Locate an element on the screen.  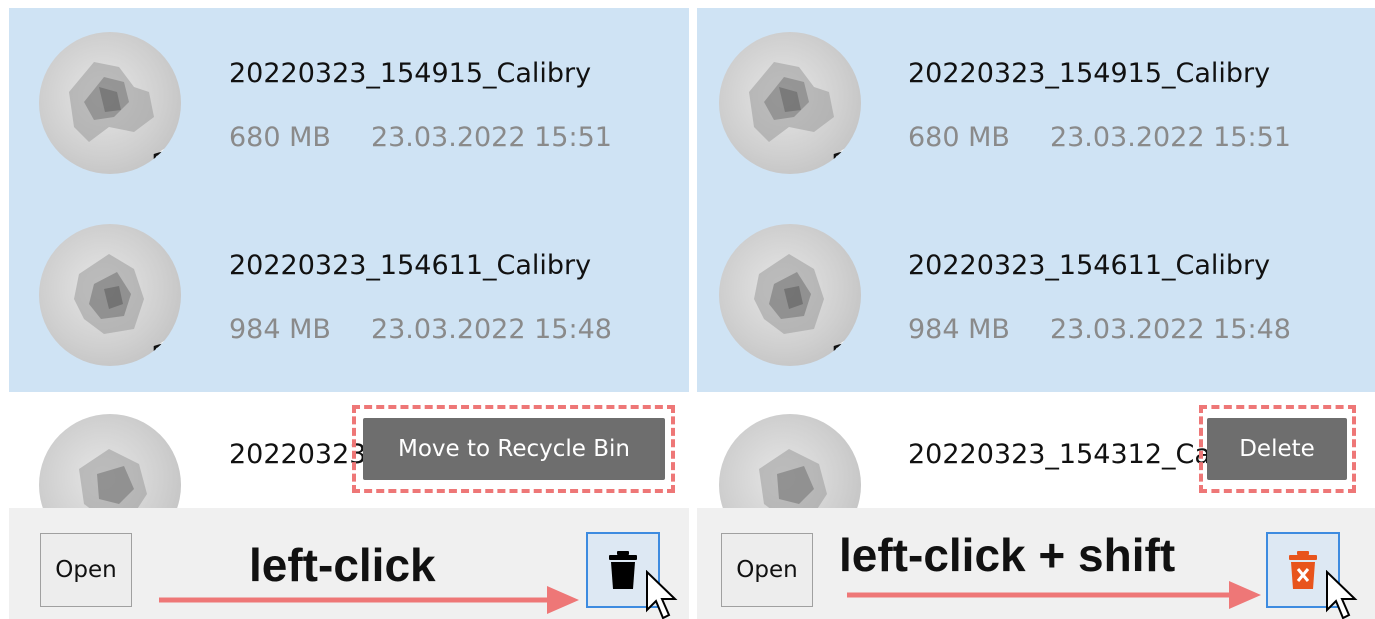
trash-icon is located at coordinates (623, 570).